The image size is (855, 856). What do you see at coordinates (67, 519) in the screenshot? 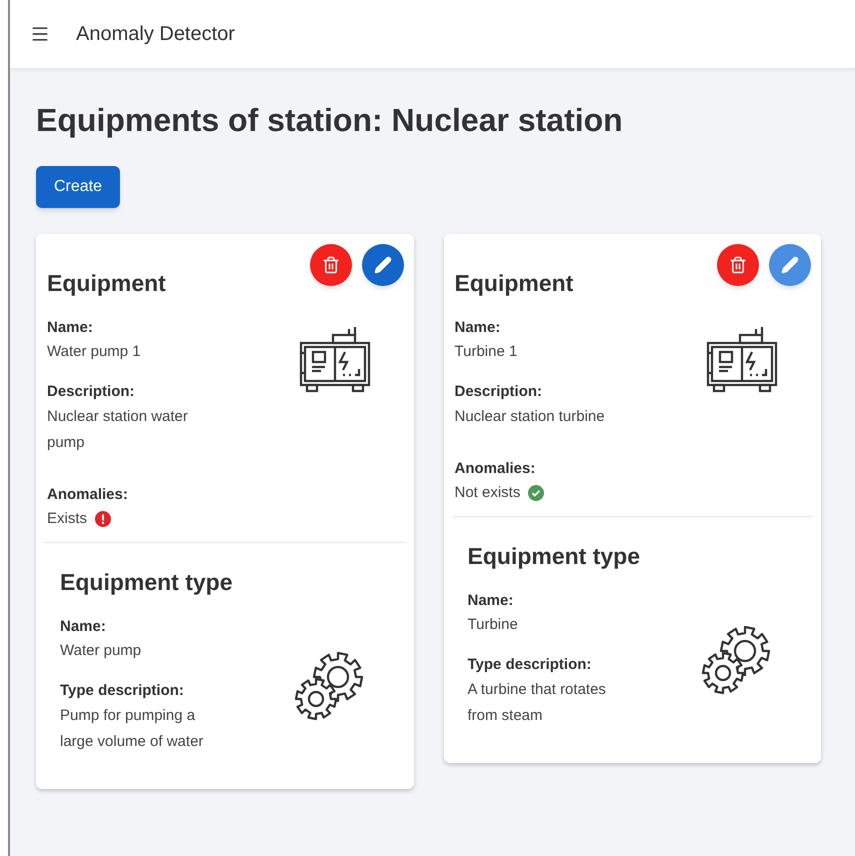
I see `field-value: Exists` at bounding box center [67, 519].